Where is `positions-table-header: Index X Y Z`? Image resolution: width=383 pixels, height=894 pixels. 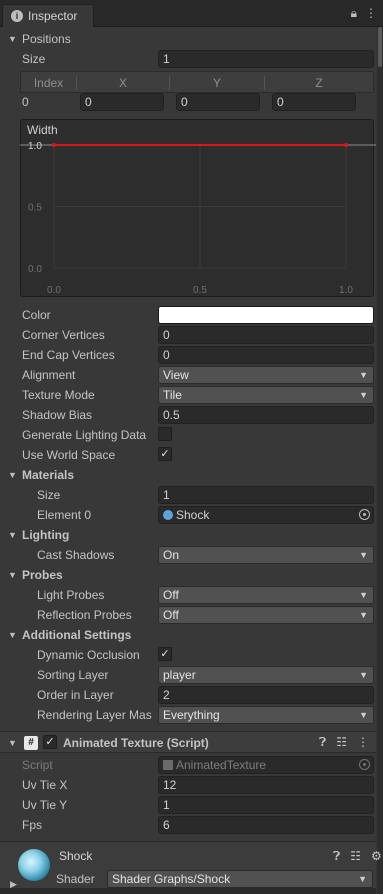
positions-table-header: Index X Y Z is located at coordinates (197, 82).